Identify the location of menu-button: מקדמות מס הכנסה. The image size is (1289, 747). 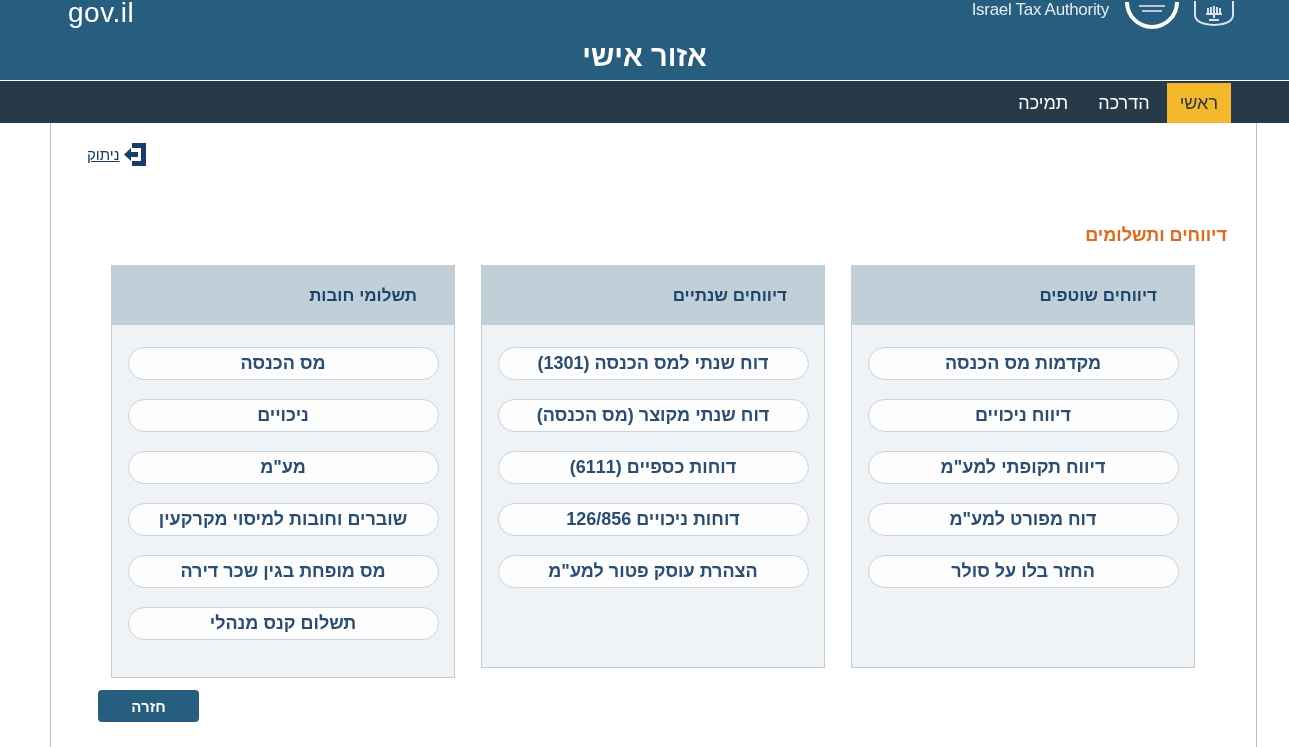
(1023, 363).